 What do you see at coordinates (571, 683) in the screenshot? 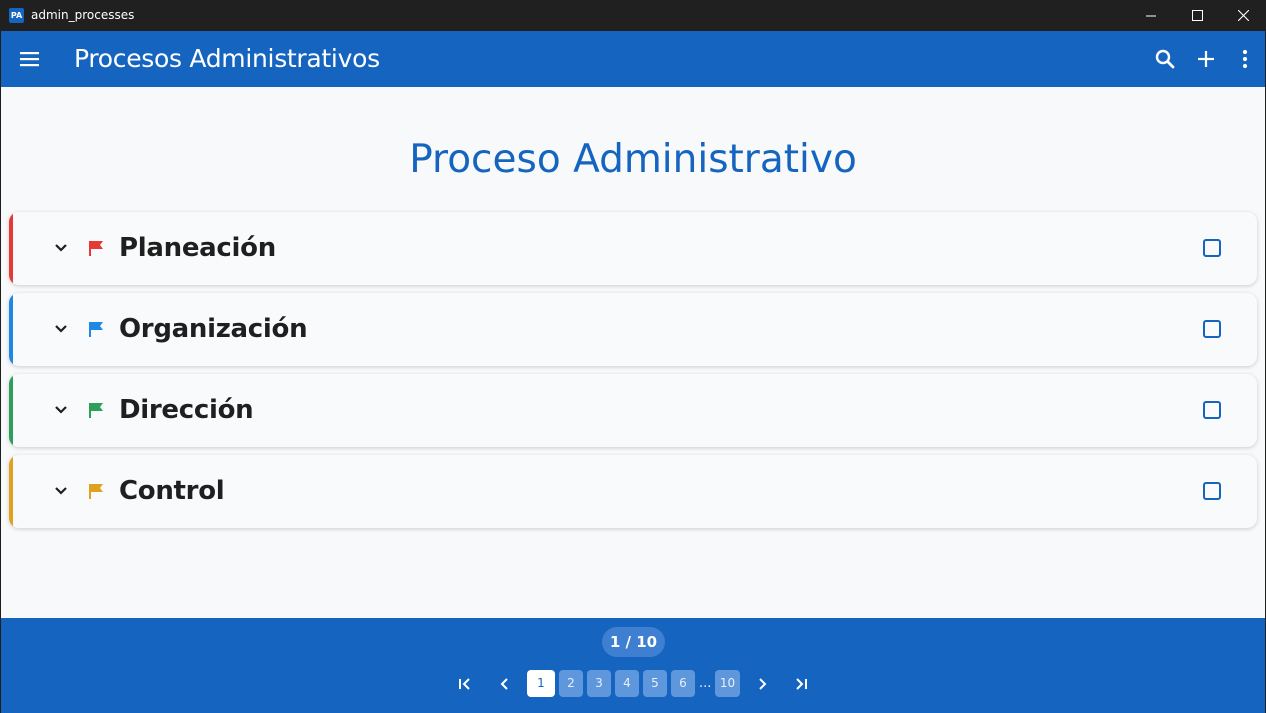
I see `page-button-2: 2` at bounding box center [571, 683].